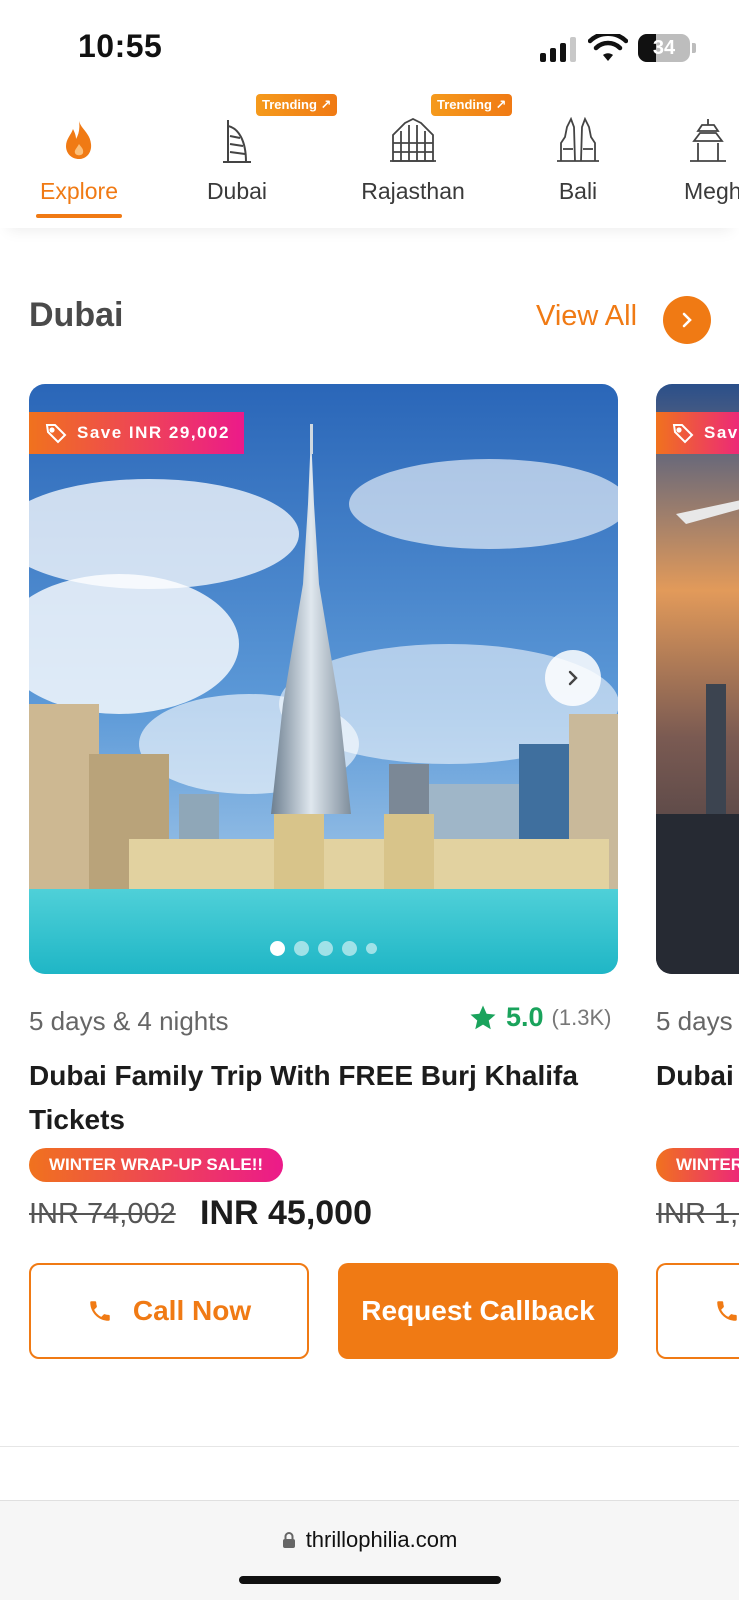 This screenshot has width=739, height=1600. Describe the element at coordinates (369, 48) in the screenshot. I see `status-bar: 10:55 34` at that location.